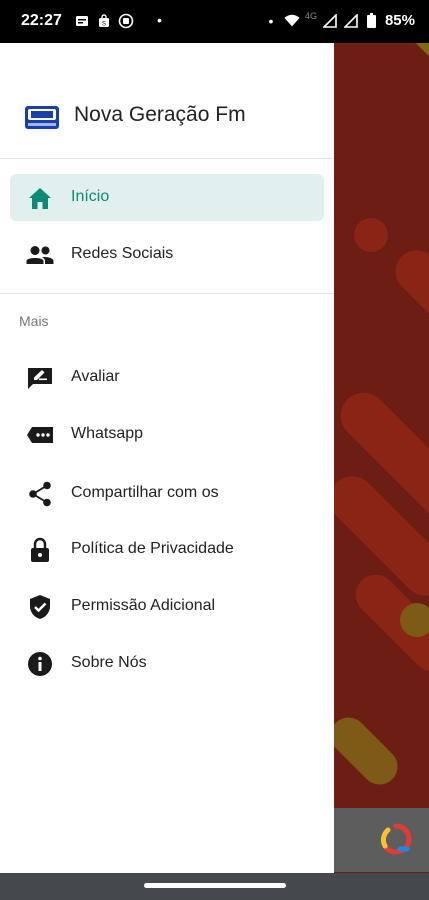  What do you see at coordinates (40, 435) in the screenshot?
I see `message-icon` at bounding box center [40, 435].